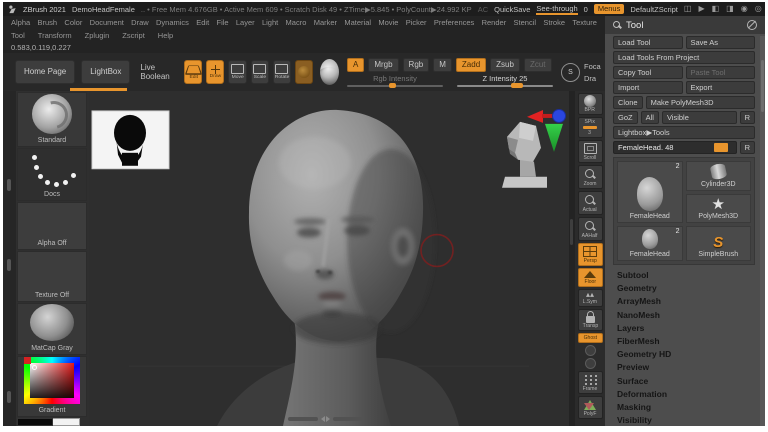 This screenshot has height=432, width=768. I want to click on save-as-button: Save As, so click(720, 42).